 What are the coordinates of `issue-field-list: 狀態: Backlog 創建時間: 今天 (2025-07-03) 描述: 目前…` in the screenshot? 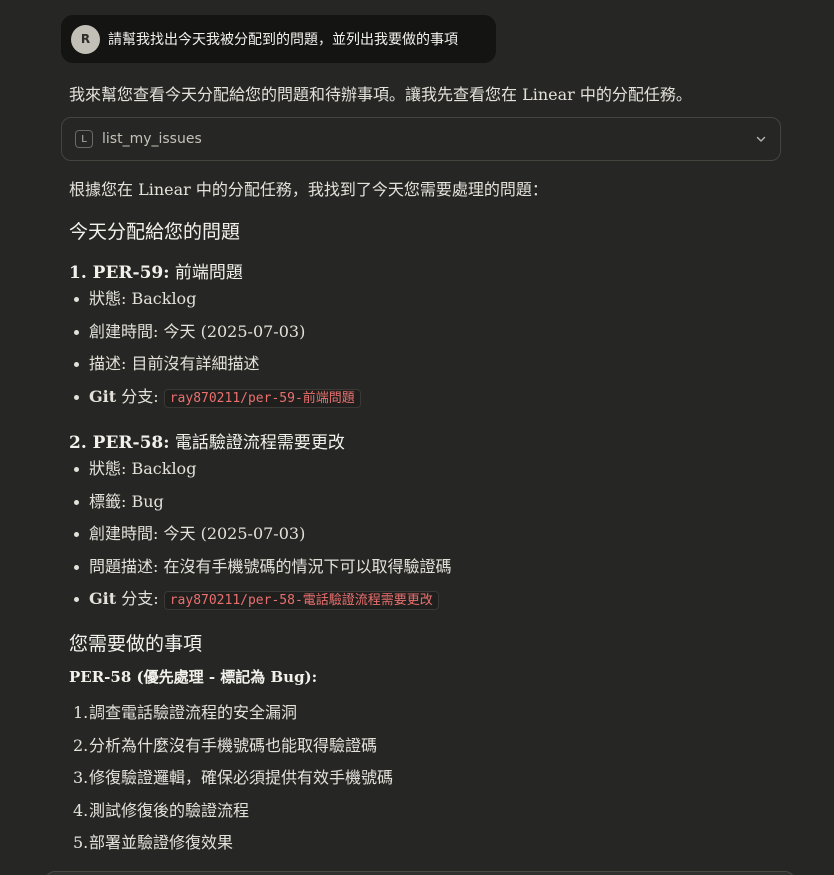 It's located at (215, 353).